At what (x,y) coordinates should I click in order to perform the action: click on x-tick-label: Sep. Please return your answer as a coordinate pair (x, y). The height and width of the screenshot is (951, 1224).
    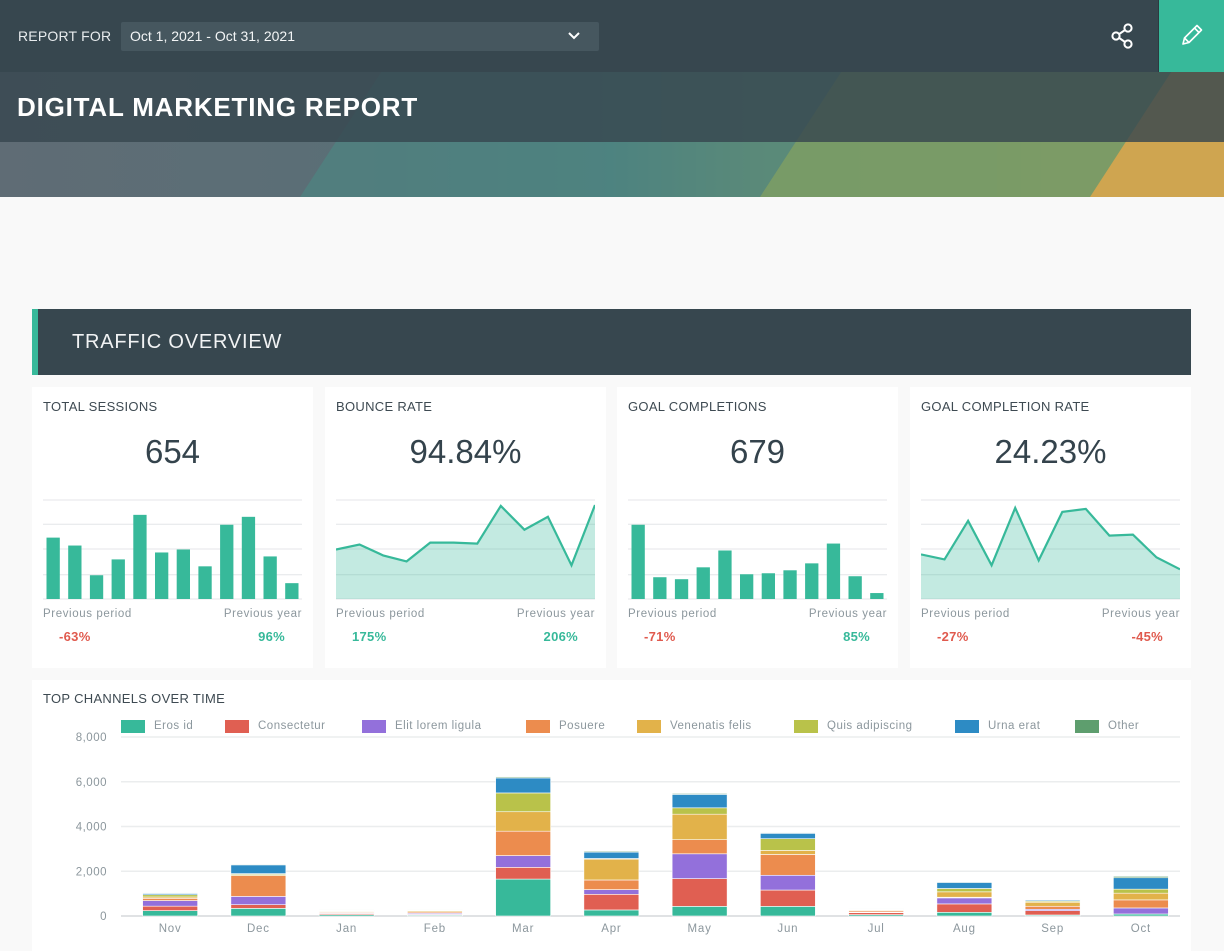
    Looking at the image, I should click on (1052, 929).